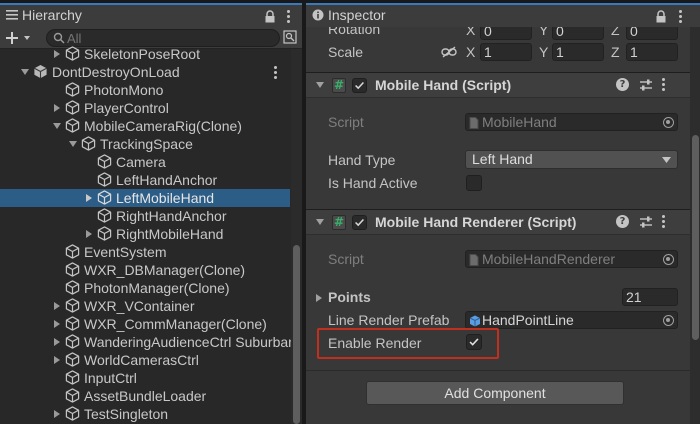 This screenshot has height=424, width=700. Describe the element at coordinates (171, 216) in the screenshot. I see `tree-item-label: RightHandAnchor` at that location.